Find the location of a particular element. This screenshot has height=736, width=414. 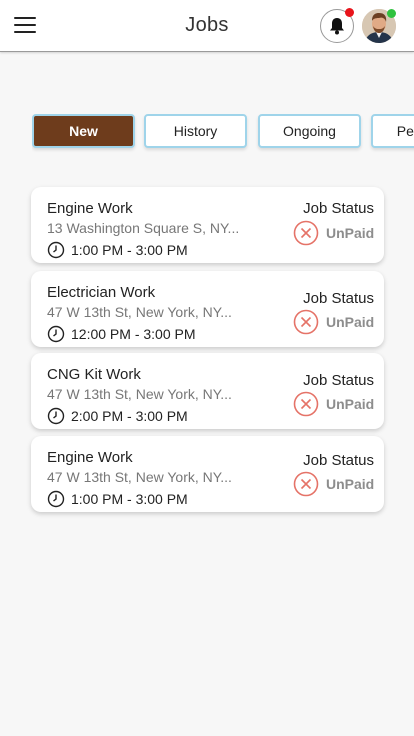

job-time: 2:00 PM - 3:00 PM is located at coordinates (129, 416).